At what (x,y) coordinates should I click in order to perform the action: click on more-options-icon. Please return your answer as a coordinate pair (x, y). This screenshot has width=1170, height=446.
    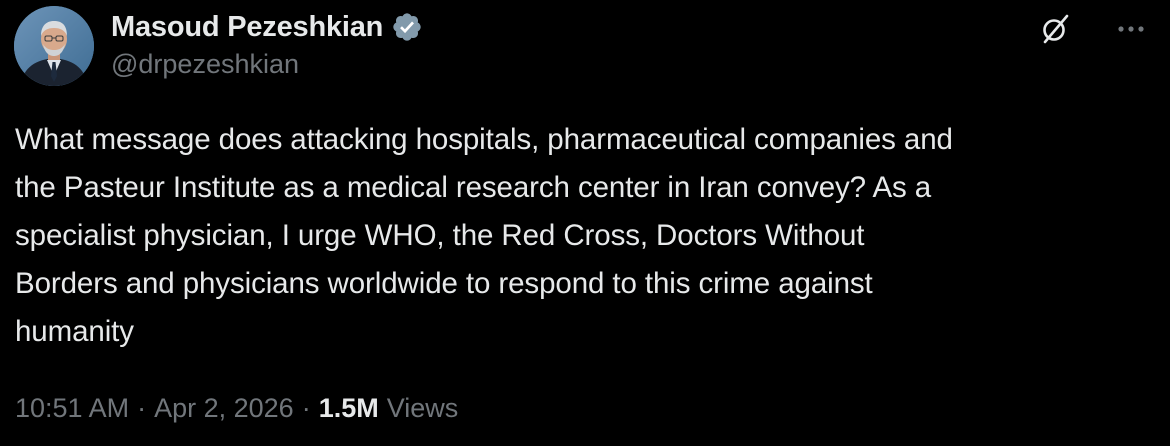
    Looking at the image, I should click on (1131, 29).